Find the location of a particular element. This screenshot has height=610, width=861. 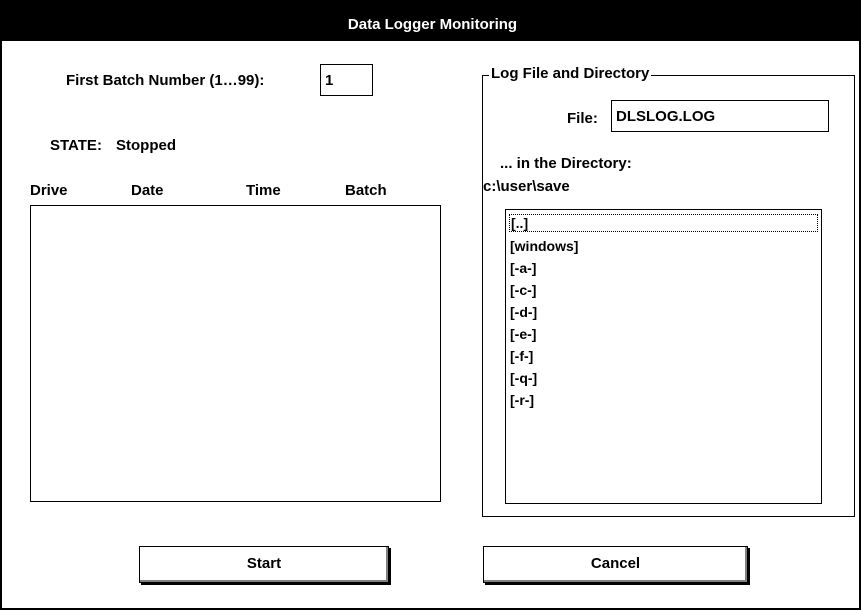

column-header-batch: Batch is located at coordinates (366, 190).